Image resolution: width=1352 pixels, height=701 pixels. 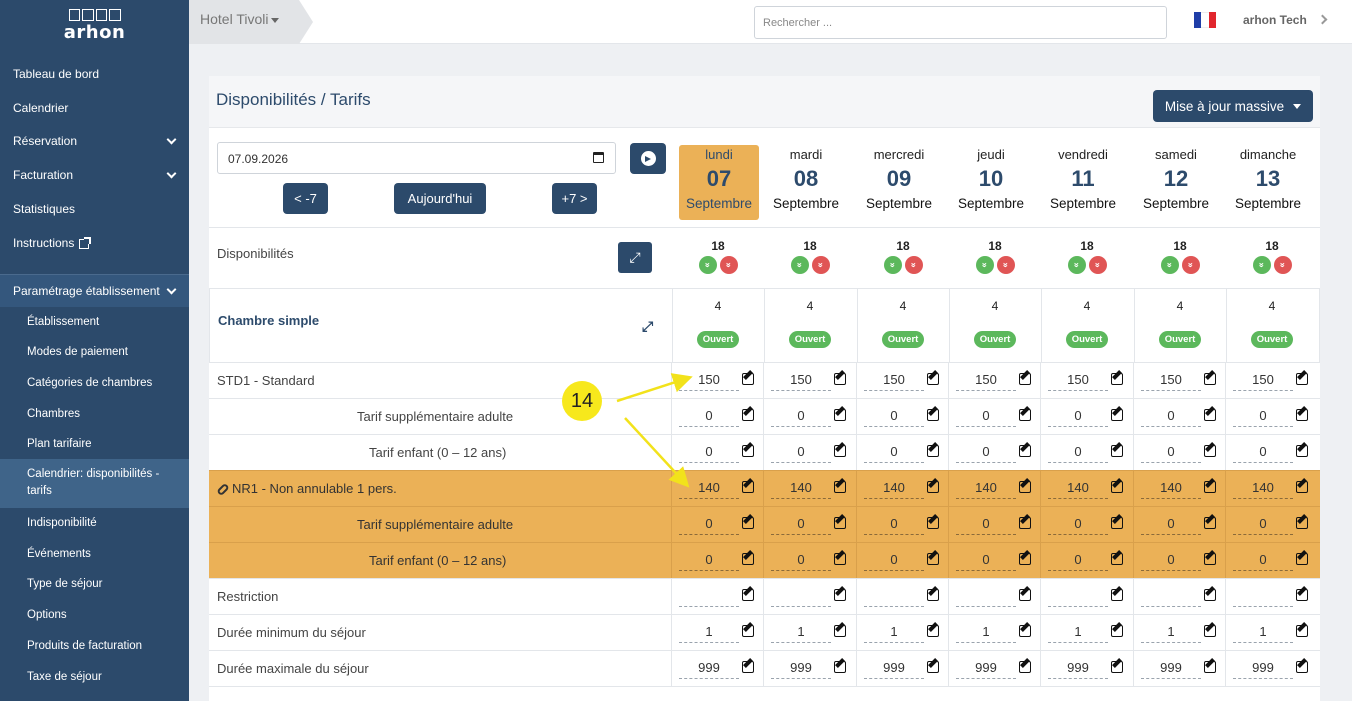 What do you see at coordinates (94, 352) in the screenshot?
I see `sidebar-subitem-payment-modes: Modes de paiement` at bounding box center [94, 352].